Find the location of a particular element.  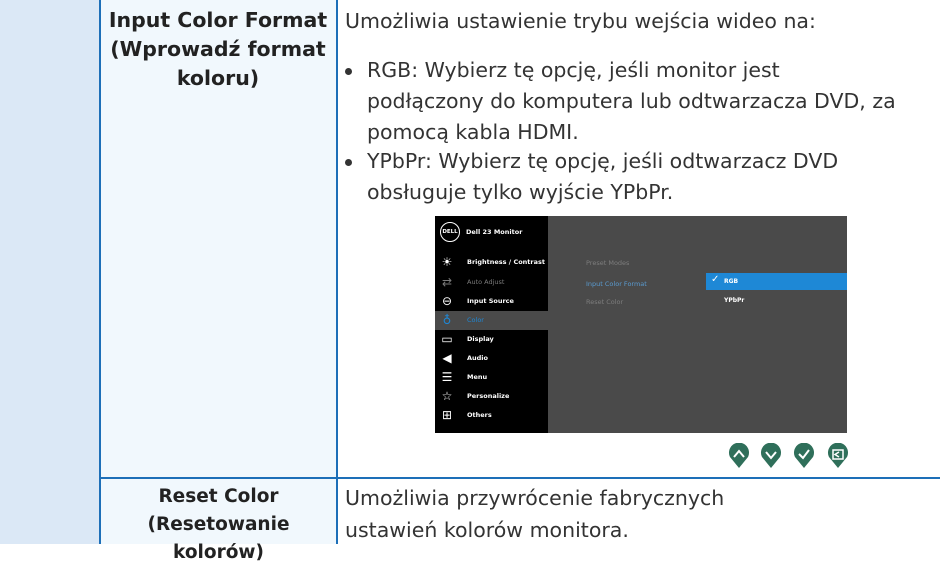

osd-item-label: Brightness / Contrast is located at coordinates (506, 262).